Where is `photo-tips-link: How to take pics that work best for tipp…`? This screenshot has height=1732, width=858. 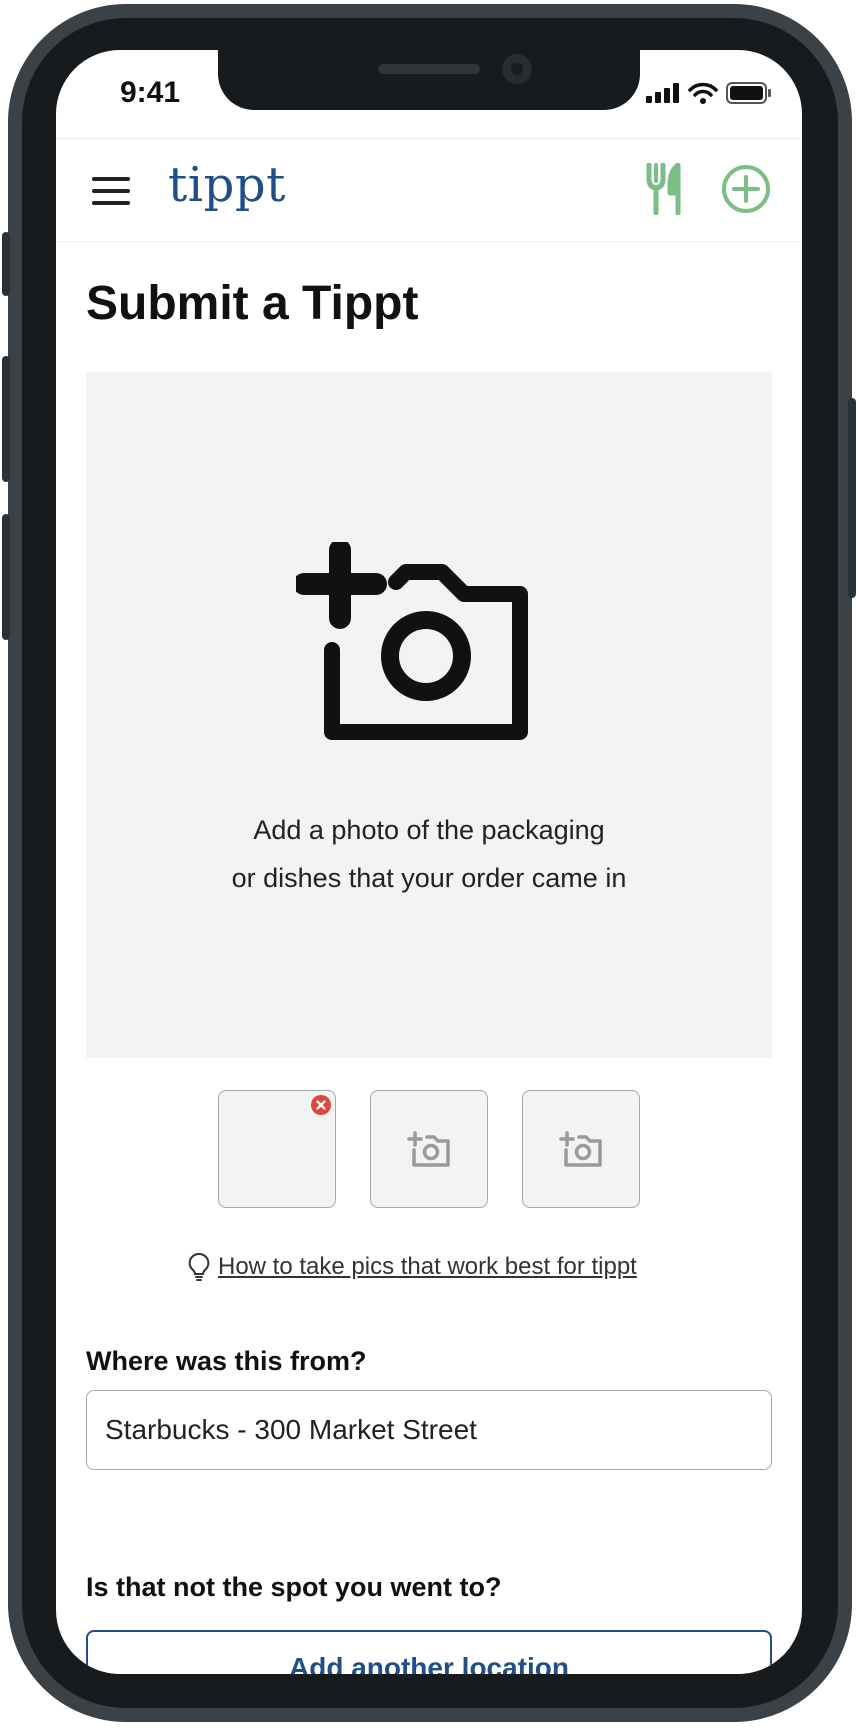 photo-tips-link: How to take pics that work best for tipp… is located at coordinates (427, 1267).